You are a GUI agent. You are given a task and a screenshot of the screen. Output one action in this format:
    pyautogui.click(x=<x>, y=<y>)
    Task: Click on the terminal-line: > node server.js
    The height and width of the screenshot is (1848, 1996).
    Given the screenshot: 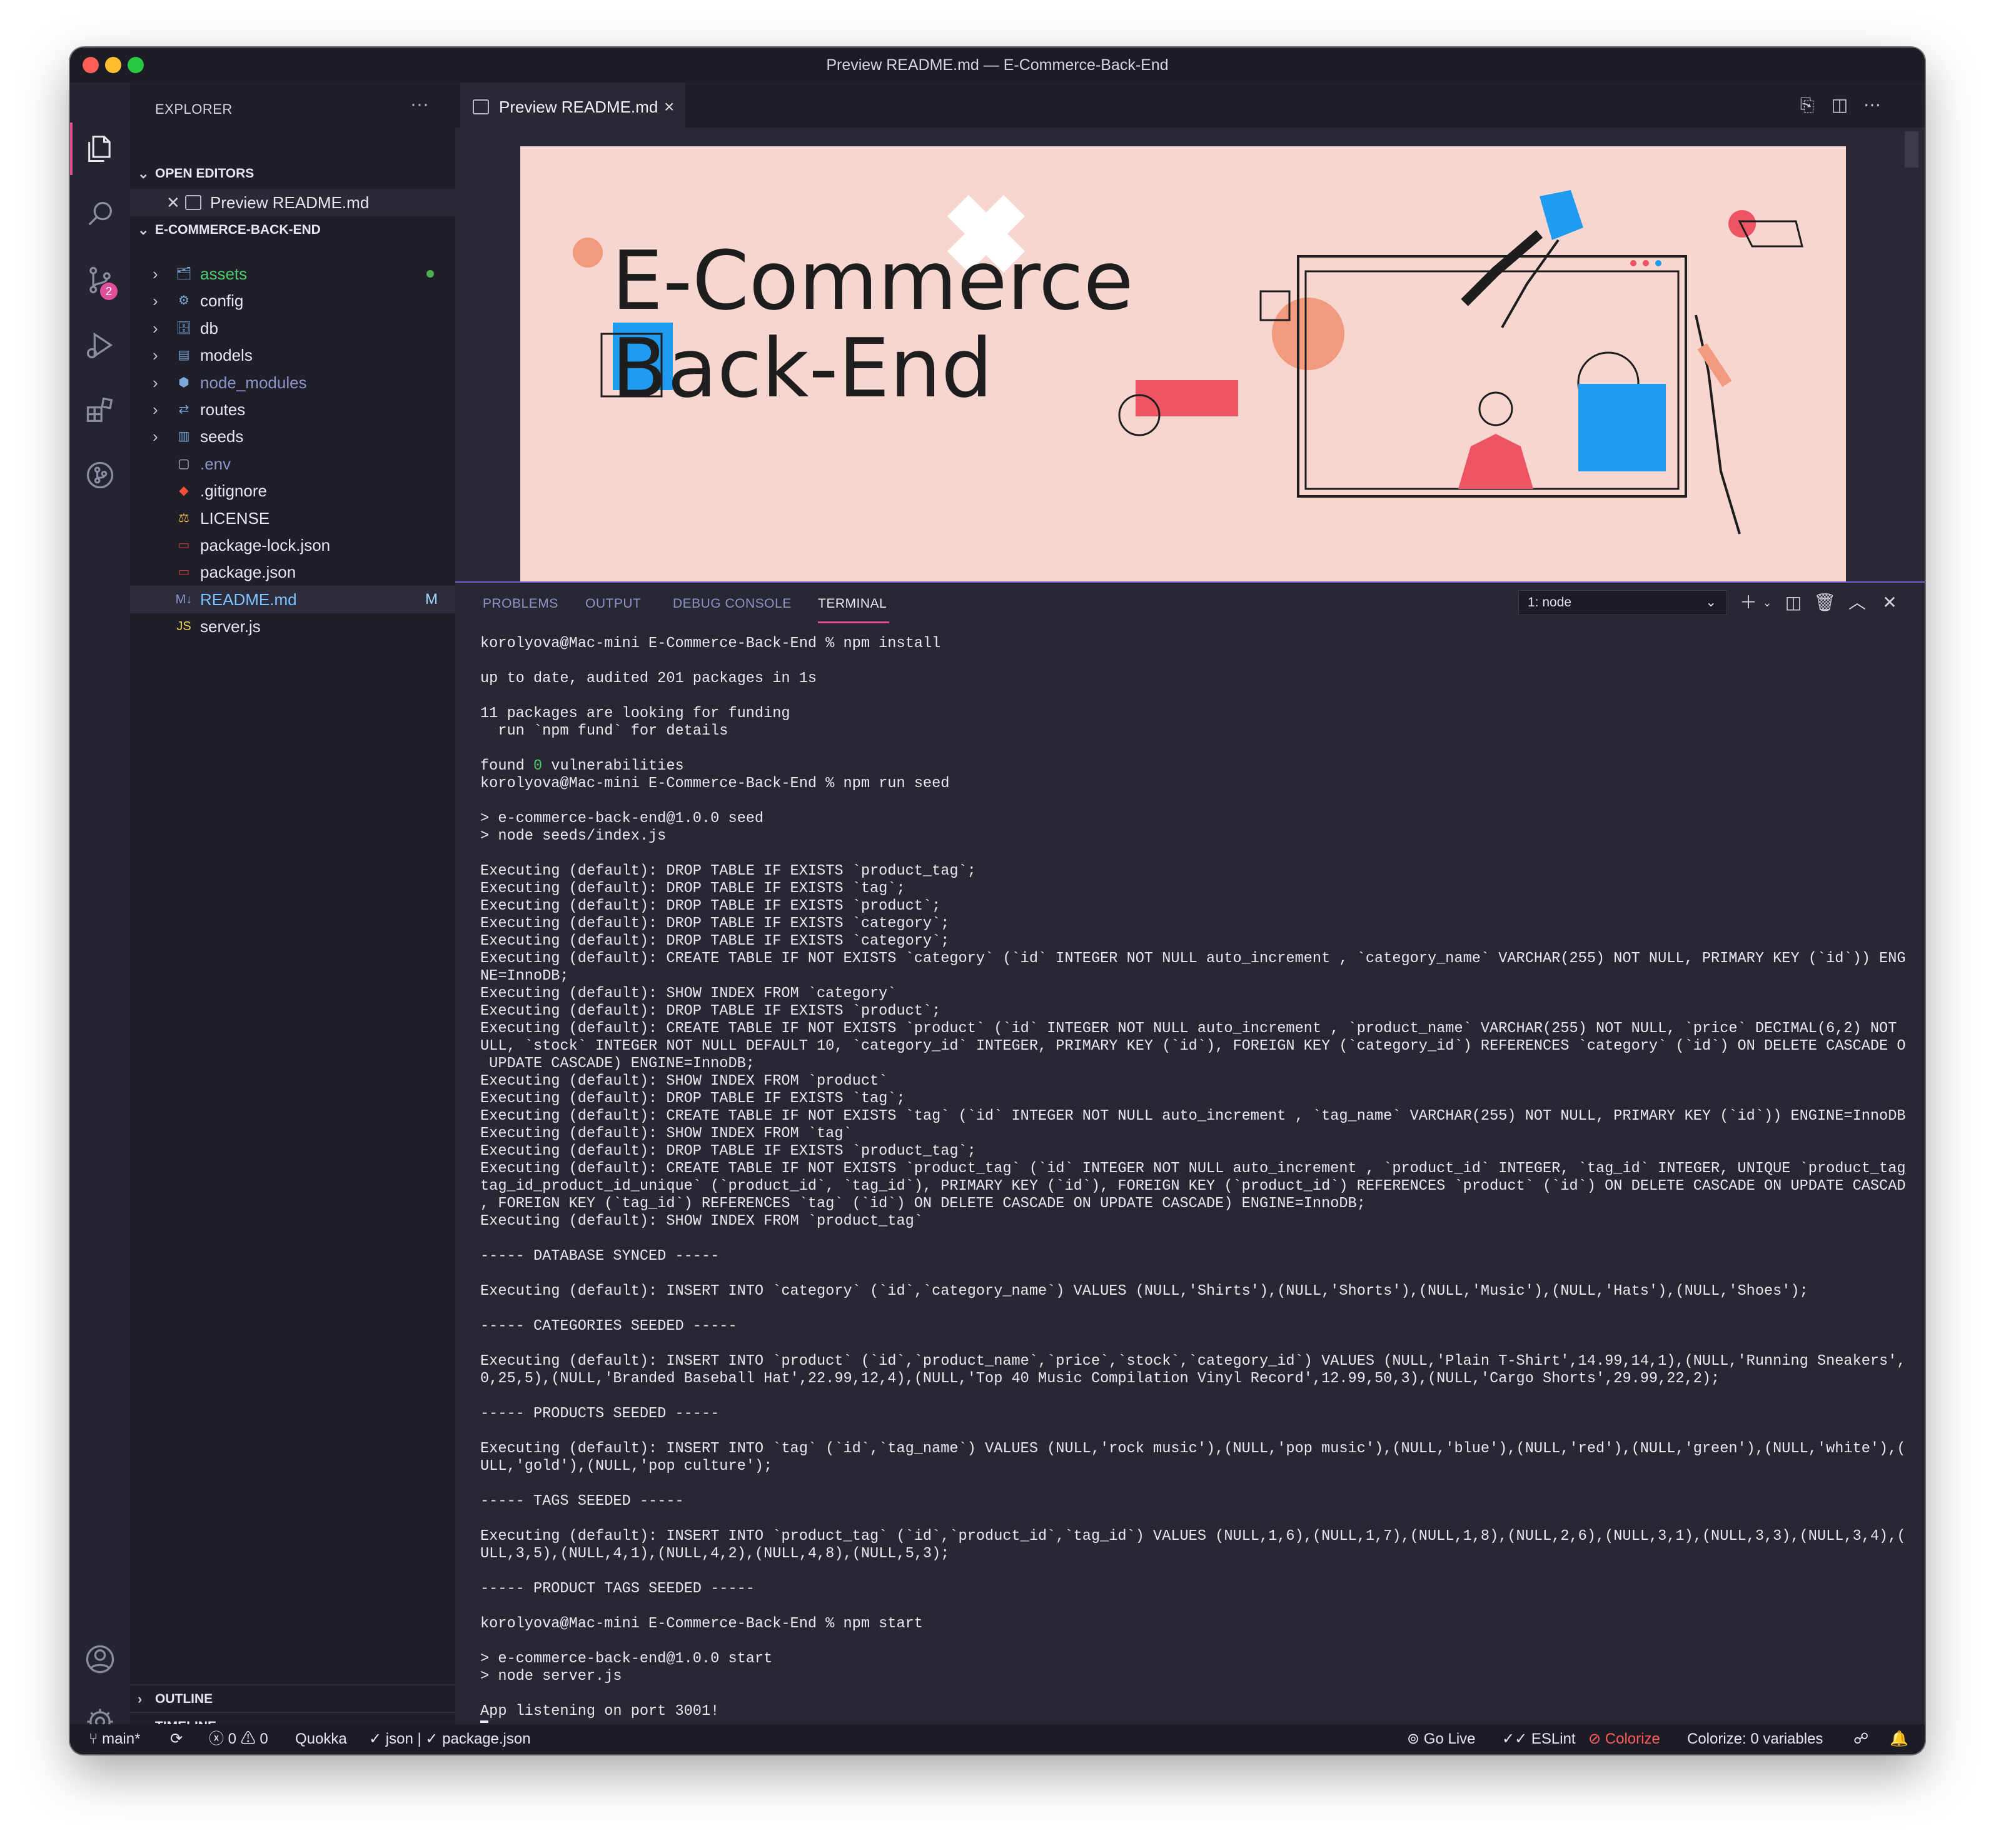 What is the action you would take?
    pyautogui.click(x=551, y=1676)
    